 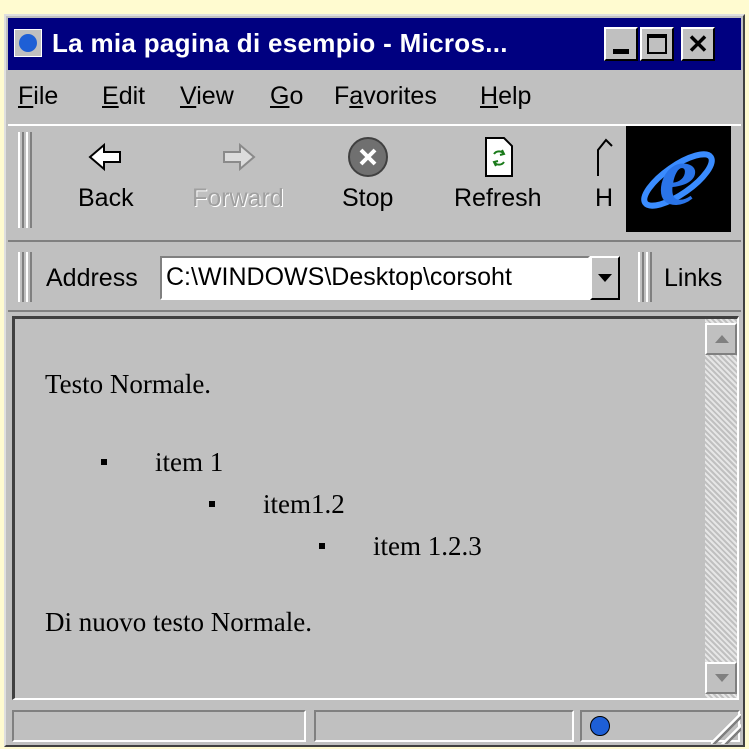 What do you see at coordinates (238, 174) in the screenshot?
I see `forward-button: Forward` at bounding box center [238, 174].